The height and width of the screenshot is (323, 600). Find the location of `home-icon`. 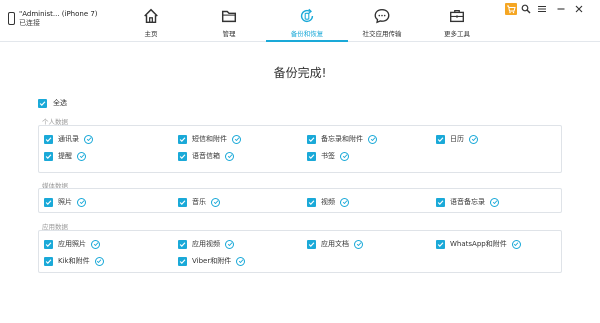

home-icon is located at coordinates (151, 16).